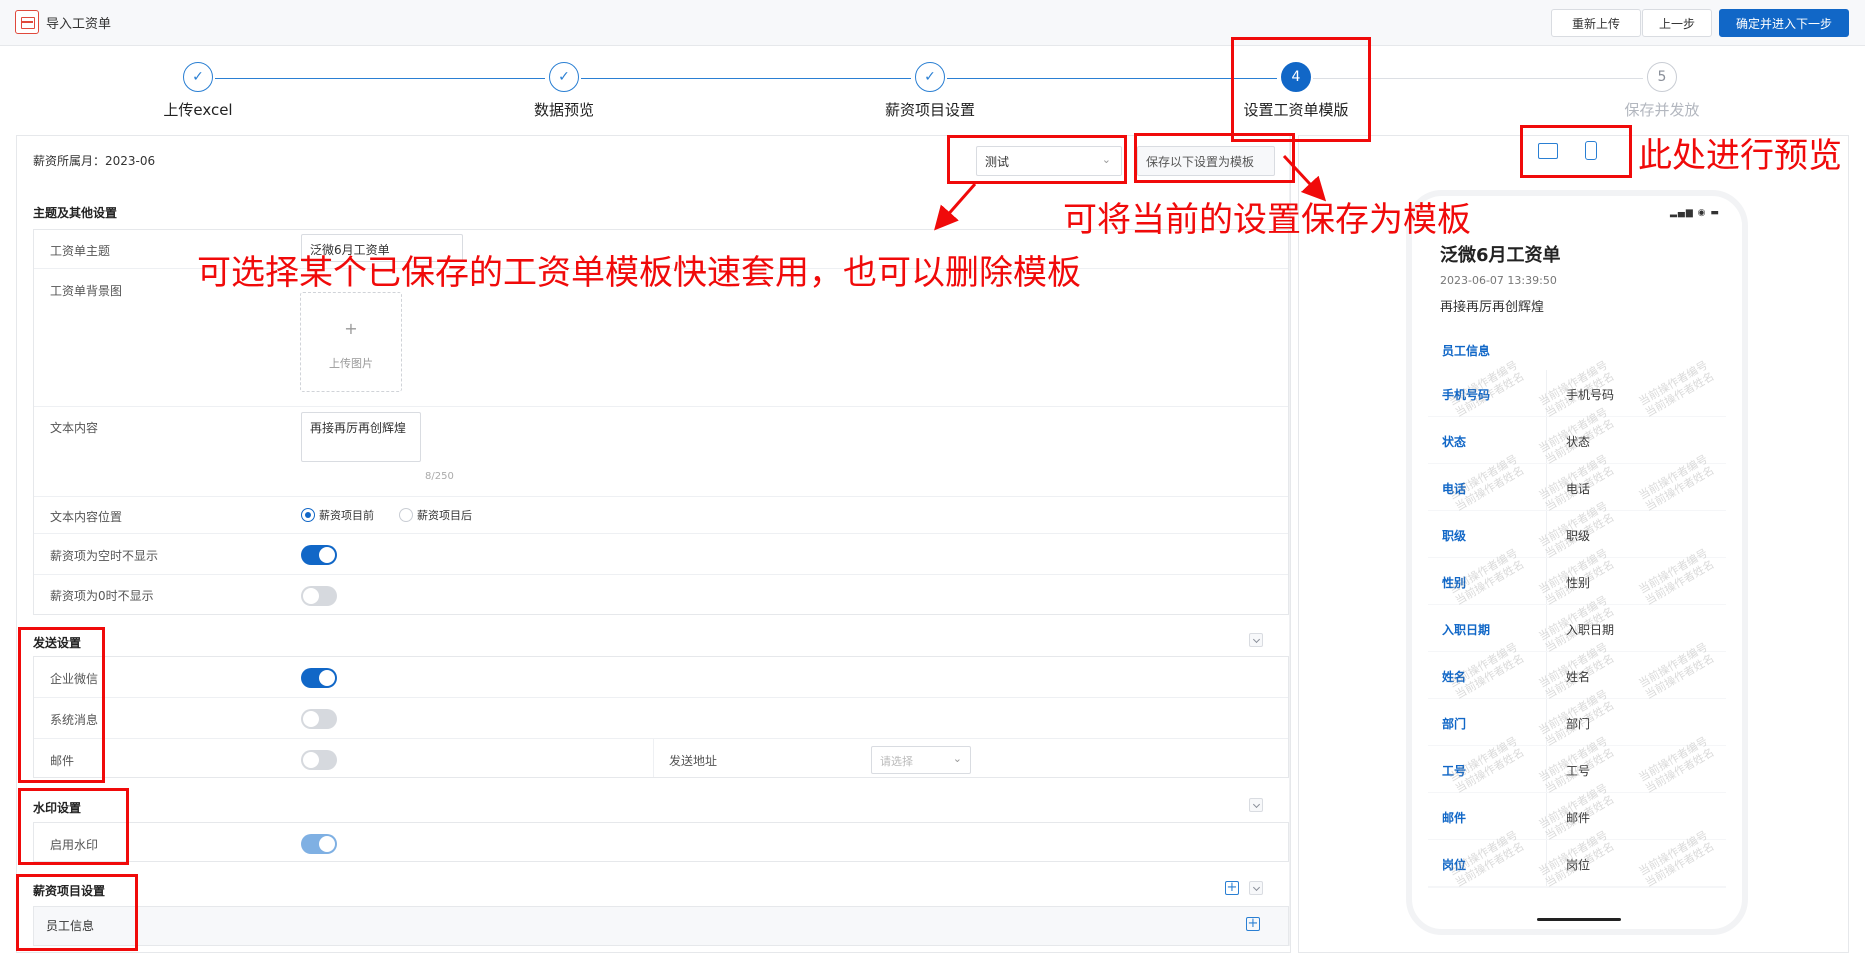 This screenshot has width=1865, height=969. What do you see at coordinates (661, 717) in the screenshot?
I see `send-section-box` at bounding box center [661, 717].